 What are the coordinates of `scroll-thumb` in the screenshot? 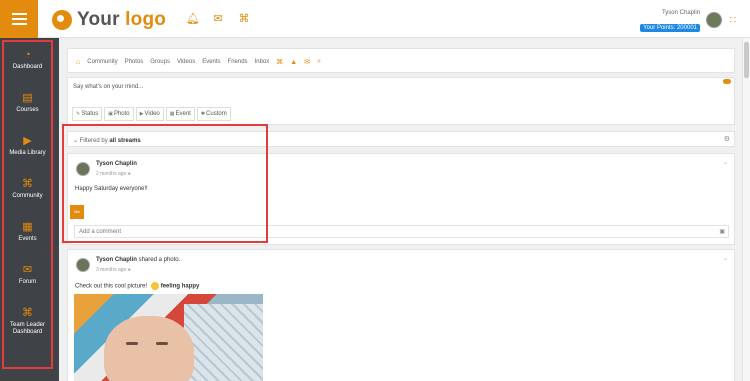 It's located at (746, 60).